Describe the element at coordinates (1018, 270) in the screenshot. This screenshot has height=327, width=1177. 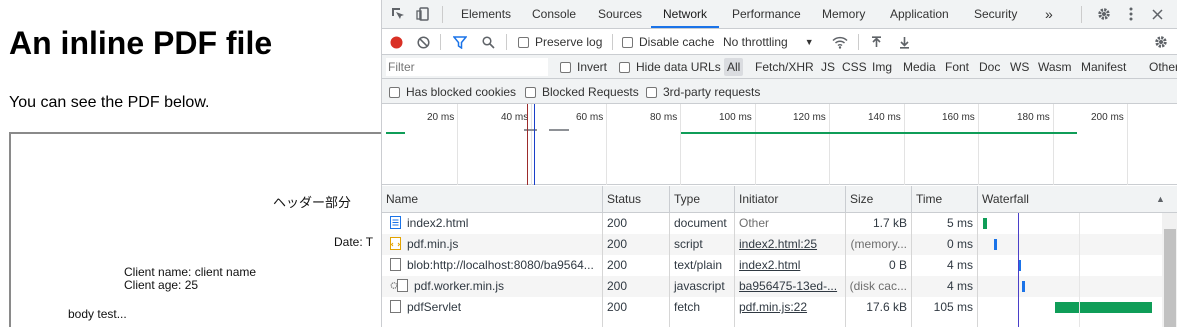
I see `waterfall-event-line` at that location.